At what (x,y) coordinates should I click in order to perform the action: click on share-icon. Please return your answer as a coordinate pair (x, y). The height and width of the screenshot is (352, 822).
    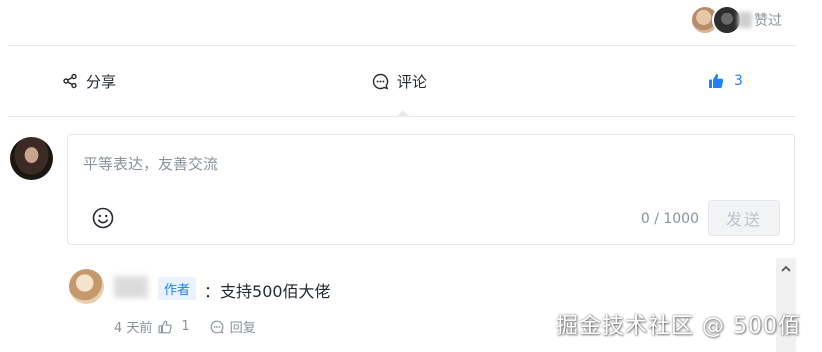
    Looking at the image, I should click on (70, 81).